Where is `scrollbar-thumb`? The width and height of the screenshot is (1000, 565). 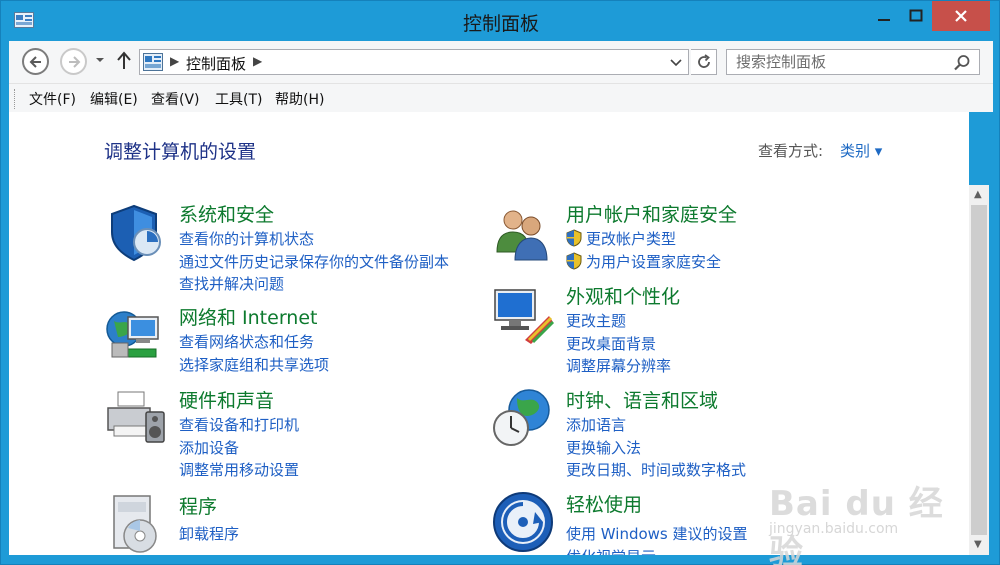 scrollbar-thumb is located at coordinates (979, 370).